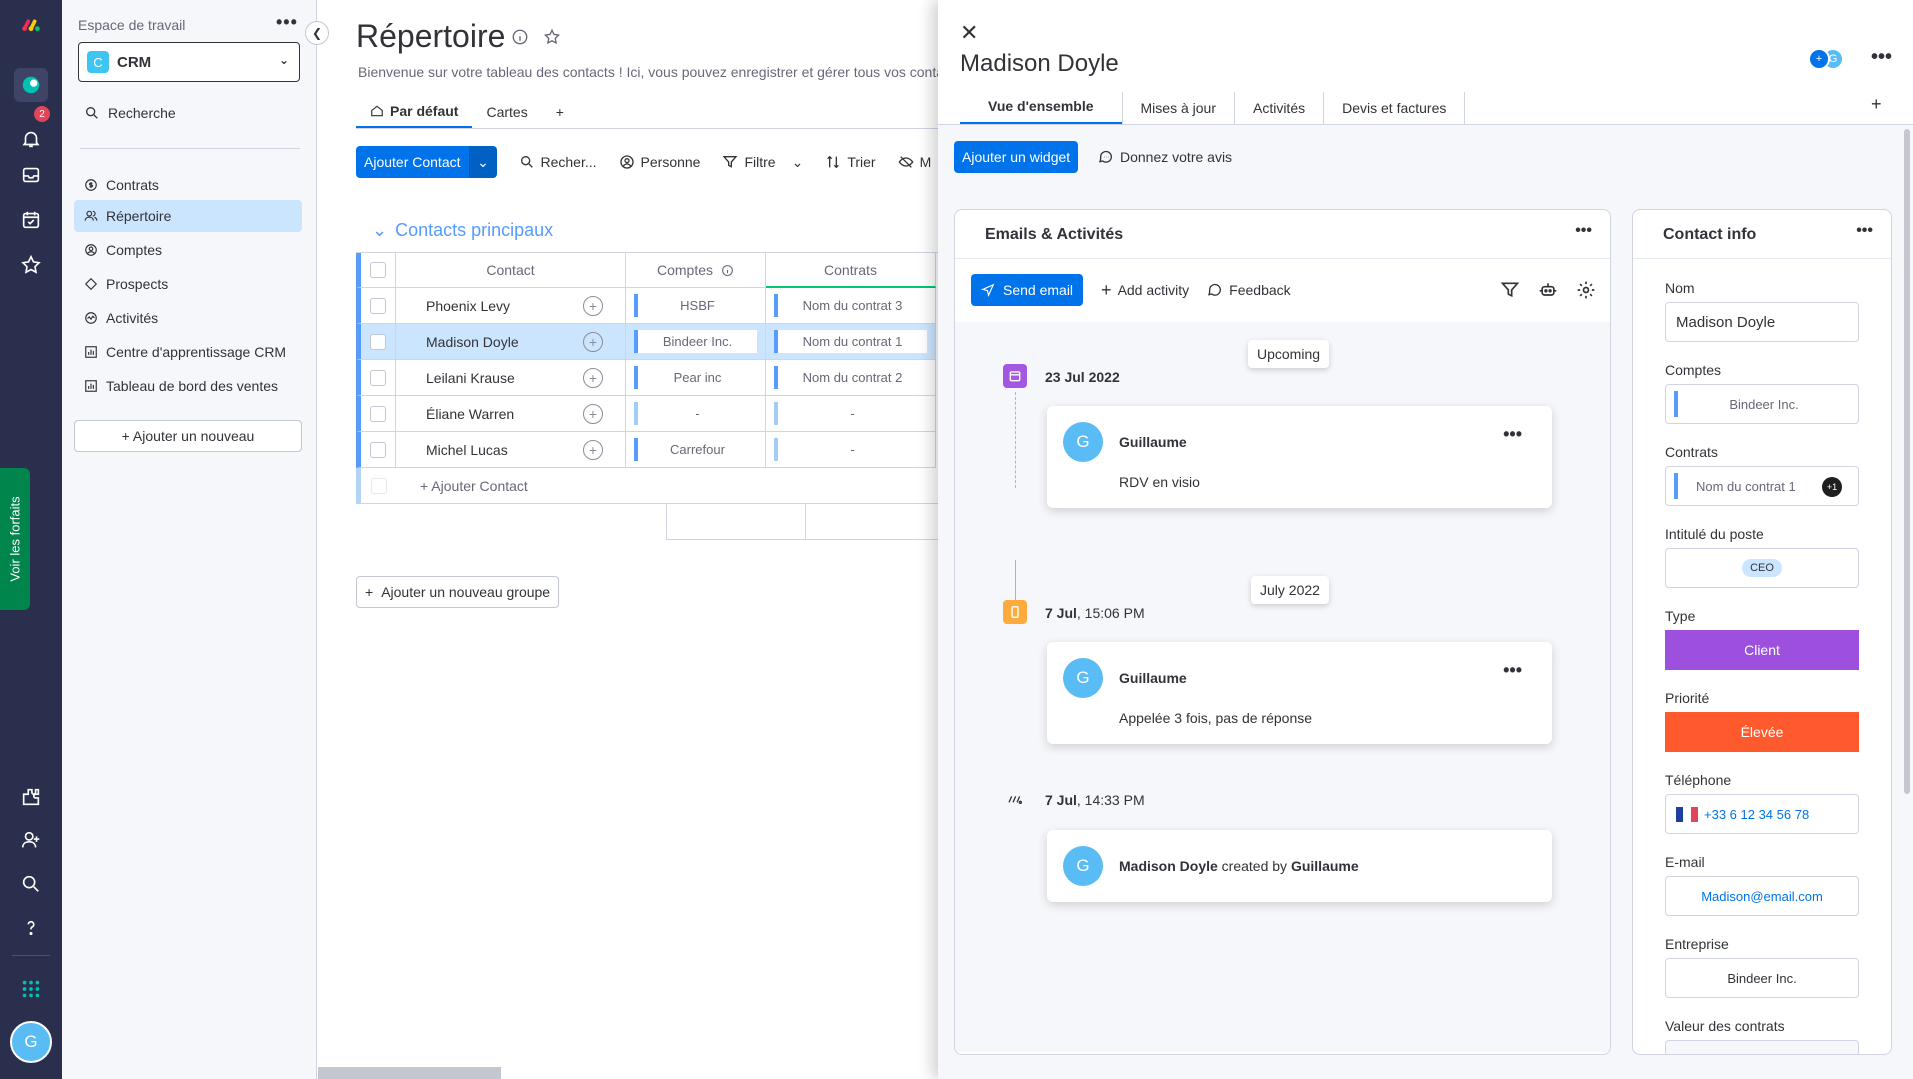 The height and width of the screenshot is (1079, 1913). Describe the element at coordinates (1819, 59) in the screenshot. I see `add-subscriber-icon: +` at that location.